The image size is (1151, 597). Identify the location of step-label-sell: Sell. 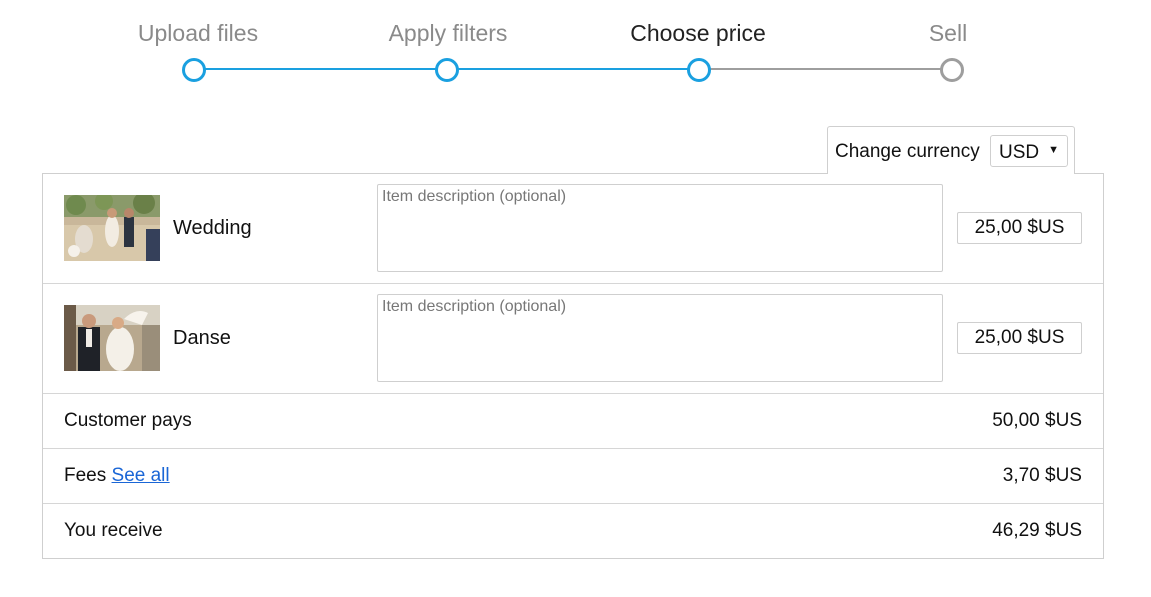
(948, 33).